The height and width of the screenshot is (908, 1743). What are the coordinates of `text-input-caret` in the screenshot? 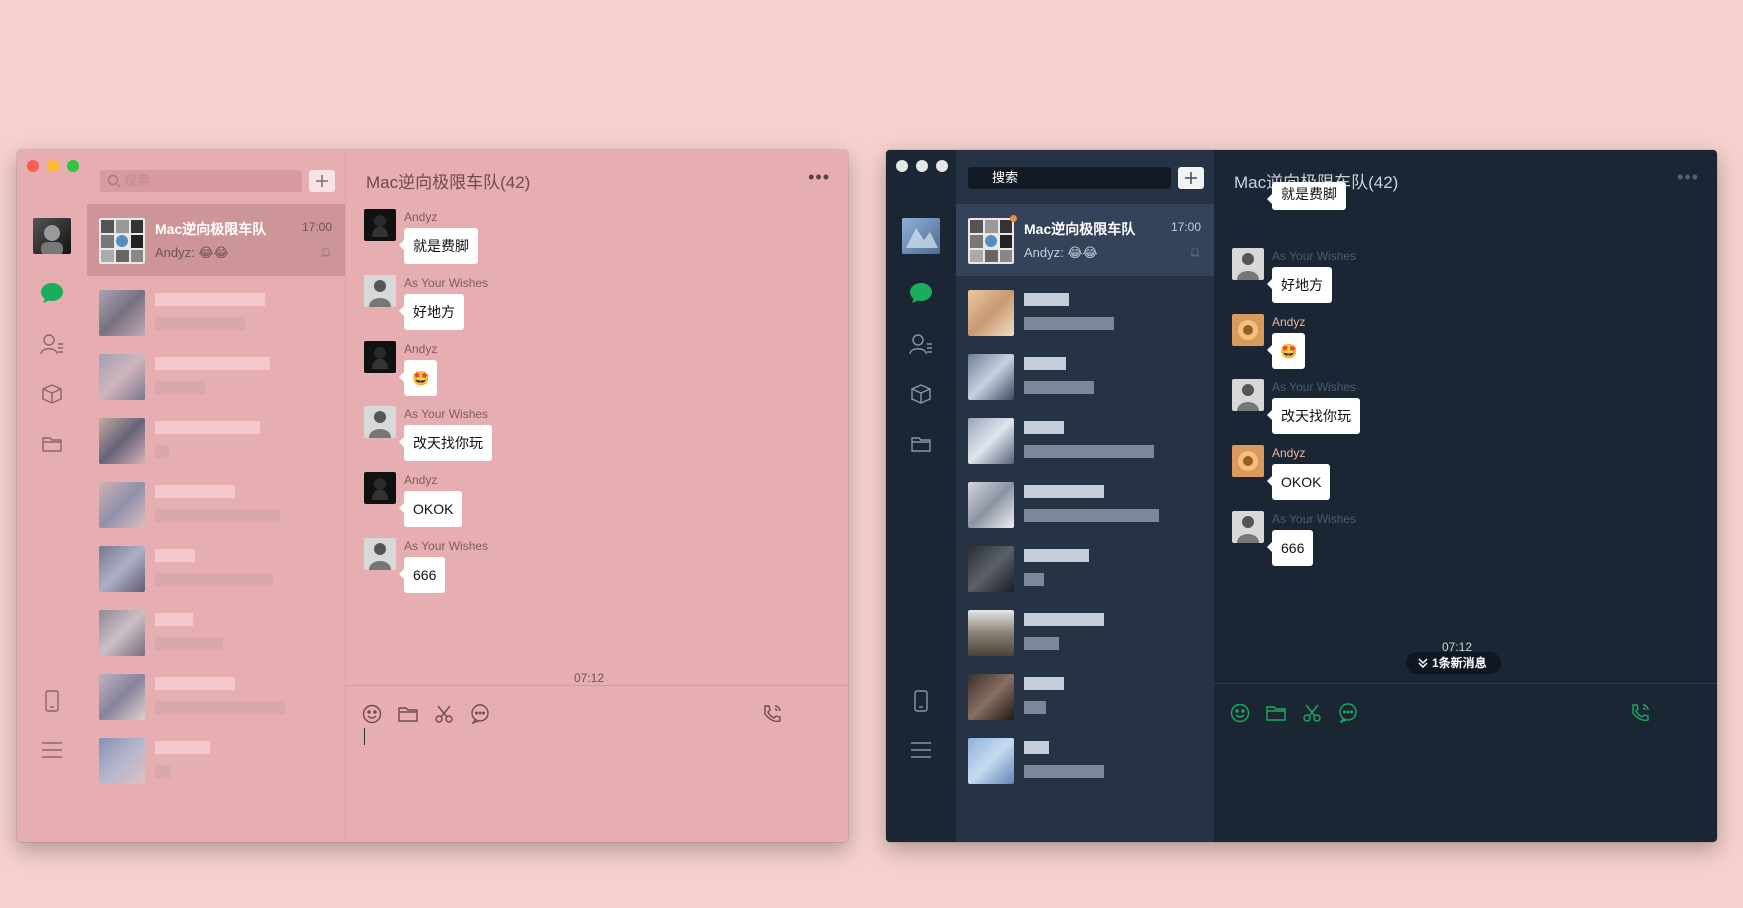 It's located at (364, 736).